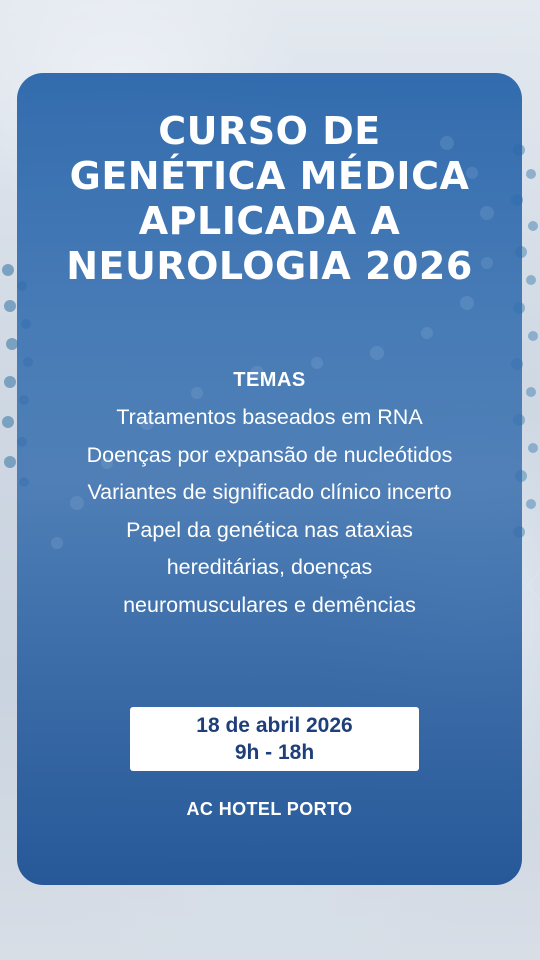 This screenshot has width=540, height=960. What do you see at coordinates (269, 492) in the screenshot?
I see `topic-line: Variantes de significado clínico incerto` at bounding box center [269, 492].